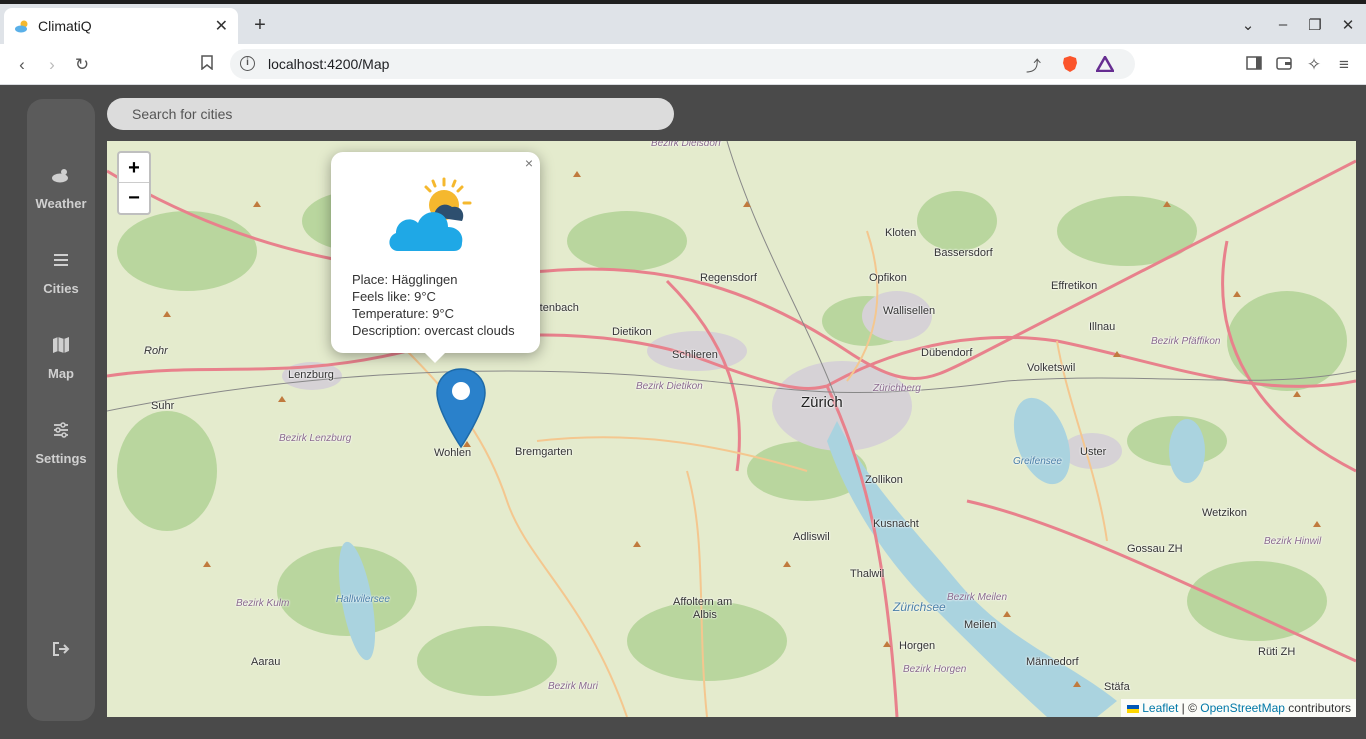 Image resolution: width=1366 pixels, height=739 pixels. I want to click on forward-icon: ›, so click(52, 65).